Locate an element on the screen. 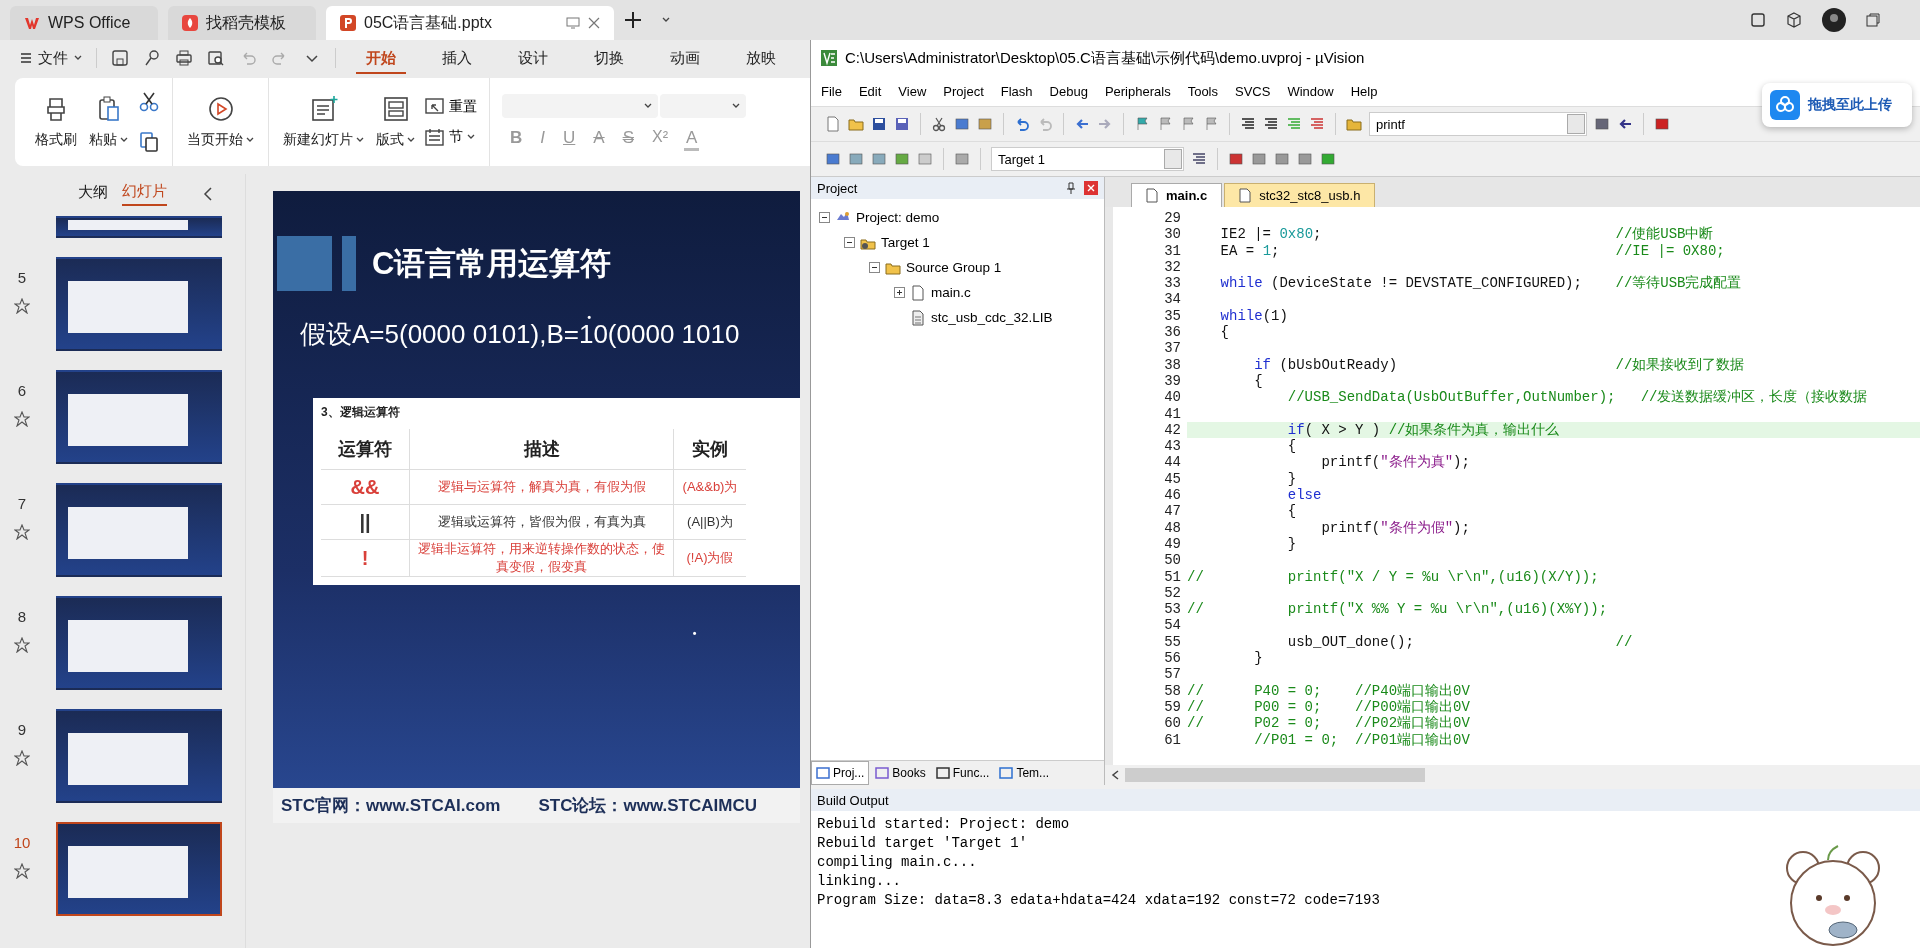 Image resolution: width=1920 pixels, height=948 pixels. print-icon is located at coordinates (184, 58).